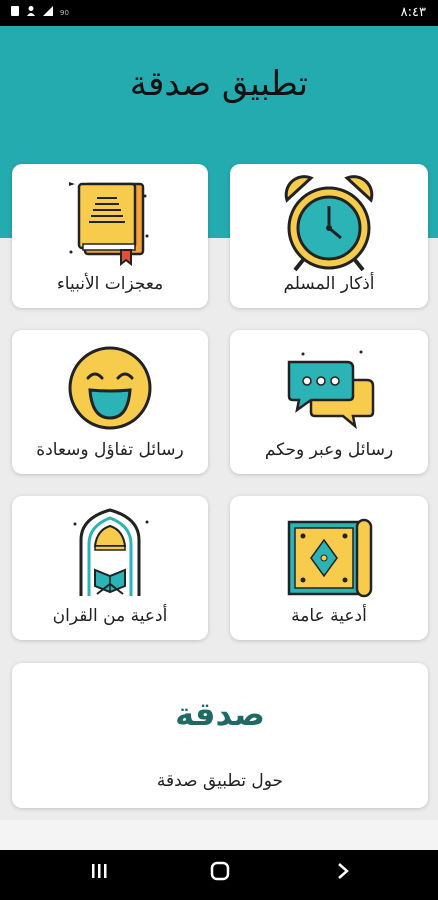  Describe the element at coordinates (48, 13) in the screenshot. I see `signal-icon` at that location.